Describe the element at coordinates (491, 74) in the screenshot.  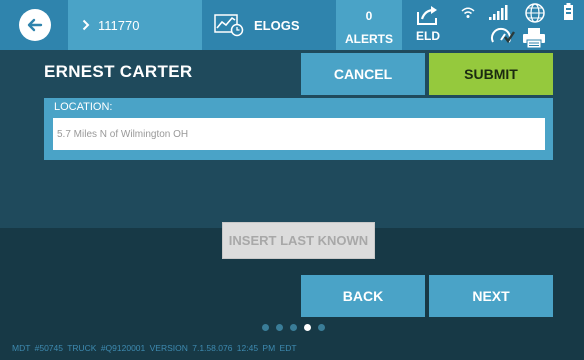
I see `submit-button: SUBMIT` at that location.